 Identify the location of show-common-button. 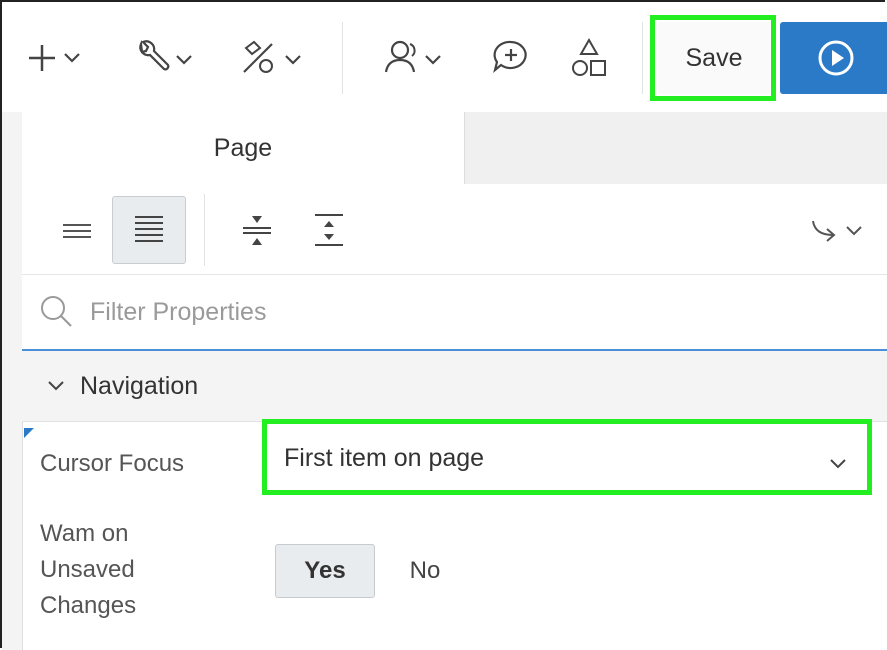
(77, 230).